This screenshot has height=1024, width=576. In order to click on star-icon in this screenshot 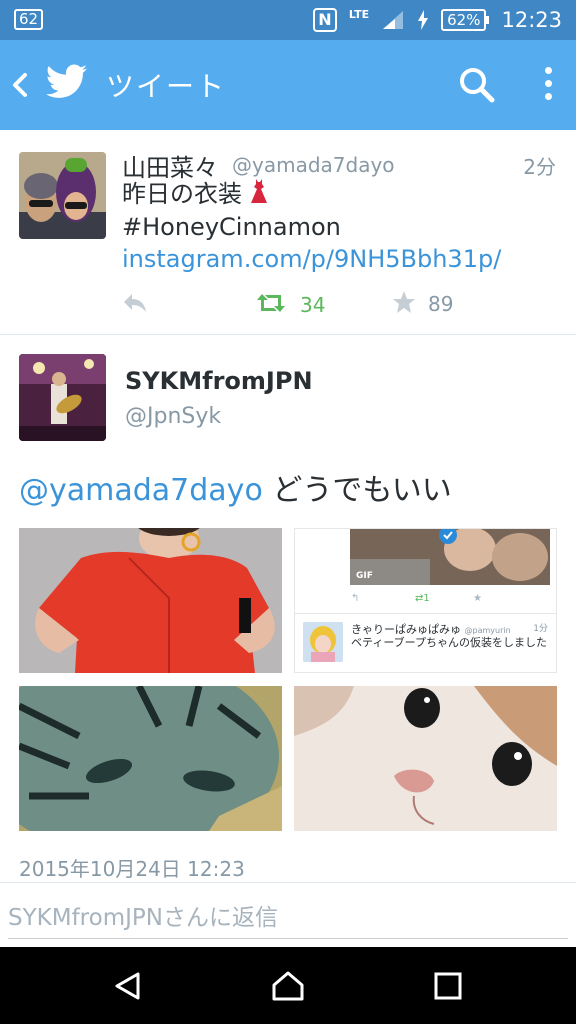, I will do `click(404, 304)`.